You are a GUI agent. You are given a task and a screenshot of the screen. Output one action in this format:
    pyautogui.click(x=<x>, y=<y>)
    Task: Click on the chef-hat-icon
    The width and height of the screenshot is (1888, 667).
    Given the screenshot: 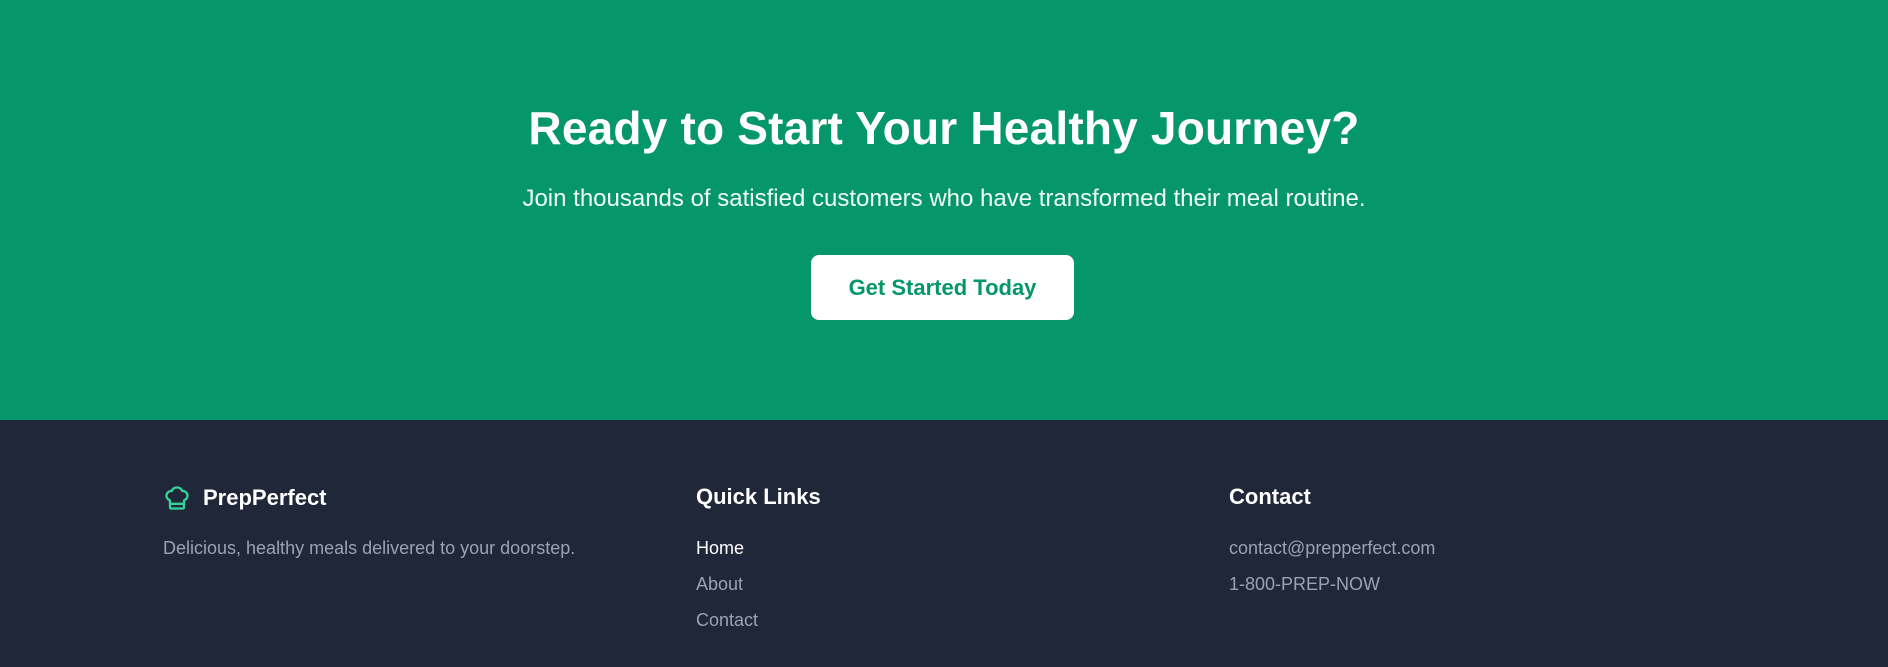 What is the action you would take?
    pyautogui.click(x=177, y=498)
    